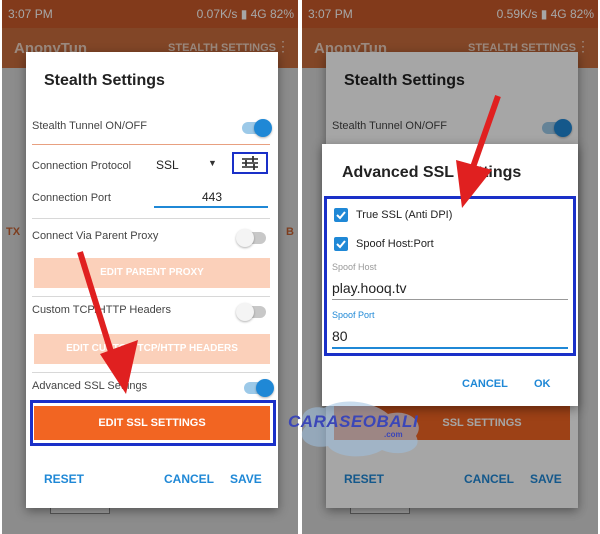 The height and width of the screenshot is (534, 600). I want to click on watermark-subtext: .com, so click(393, 434).